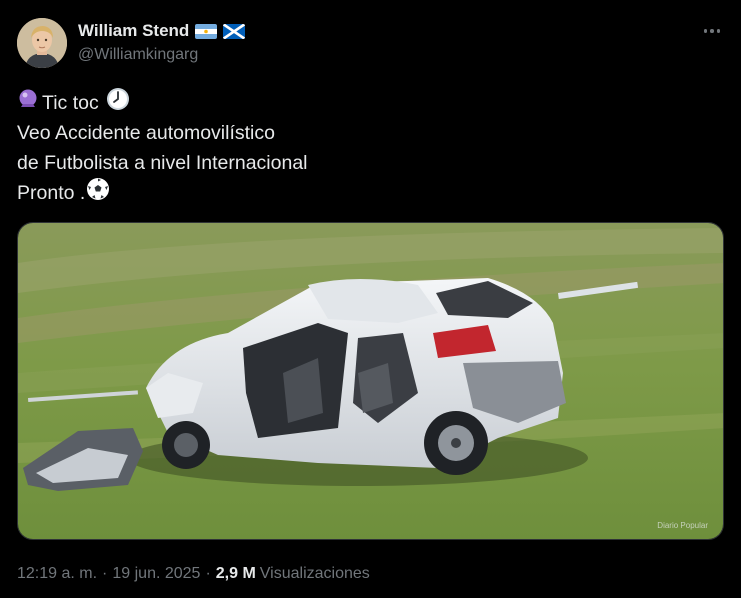 This screenshot has height=598, width=741. Describe the element at coordinates (235, 573) in the screenshot. I see `views-count: 2,9 M` at that location.